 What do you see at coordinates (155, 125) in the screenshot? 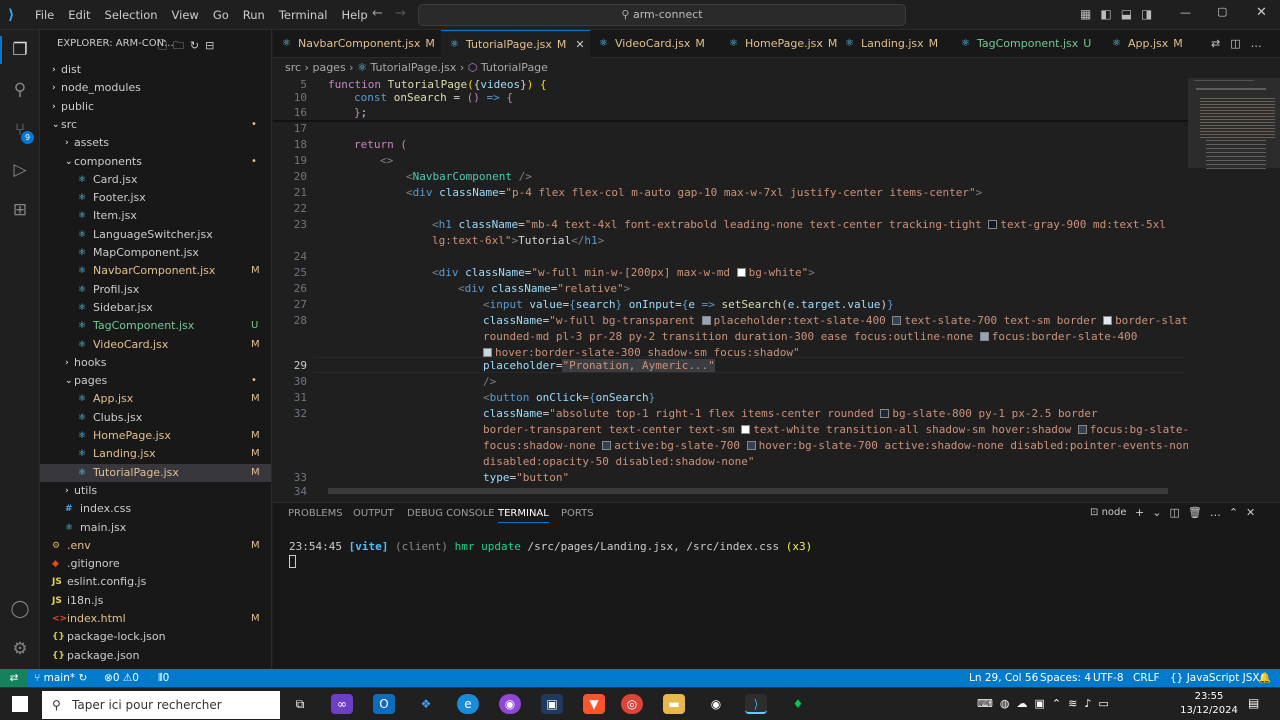
I see `tree-item: ⌄ src •` at bounding box center [155, 125].